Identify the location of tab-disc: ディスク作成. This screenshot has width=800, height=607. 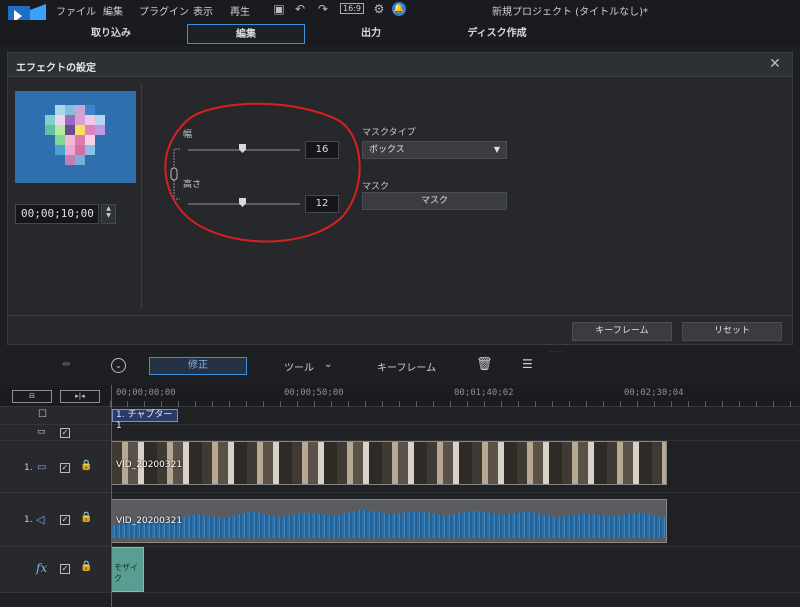
(497, 34).